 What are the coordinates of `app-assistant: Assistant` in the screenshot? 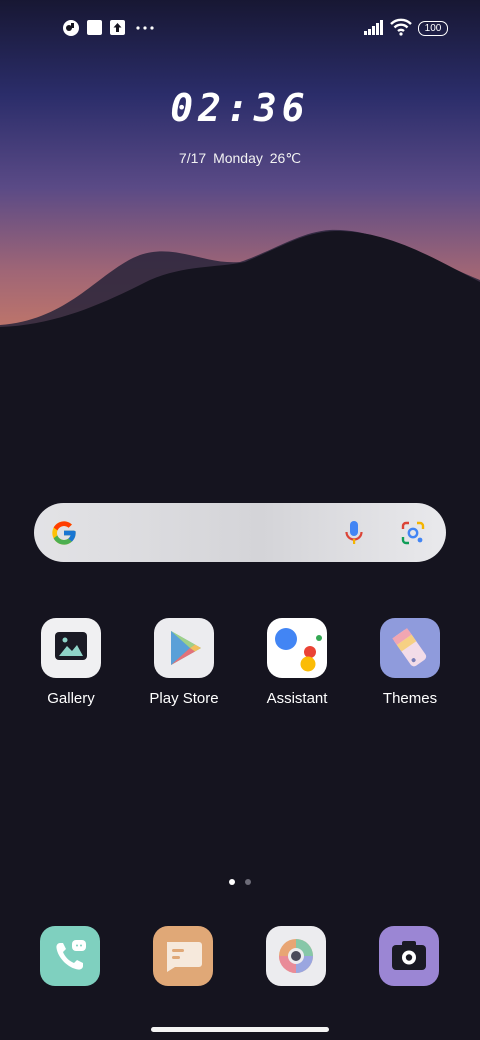 It's located at (297, 662).